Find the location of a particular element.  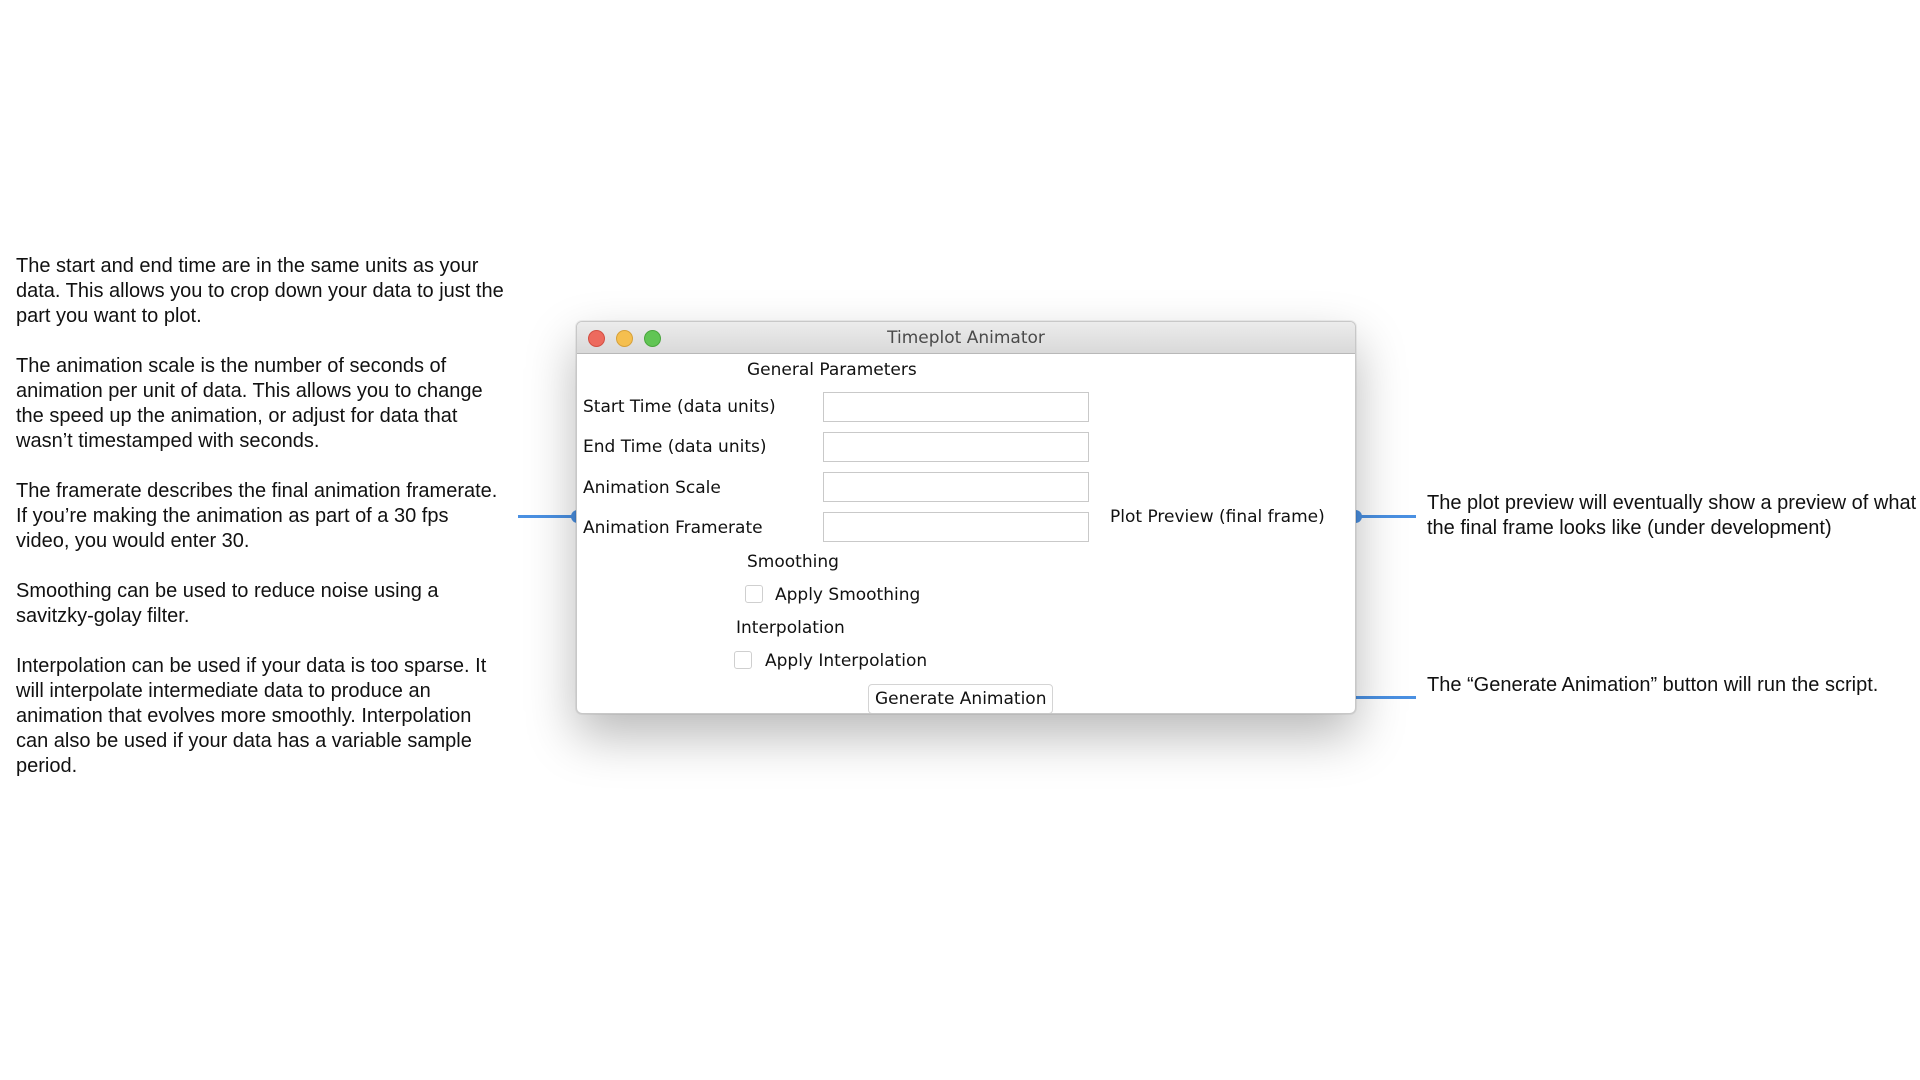

apply-smoothing-label: Apply Smoothing is located at coordinates (847, 595).